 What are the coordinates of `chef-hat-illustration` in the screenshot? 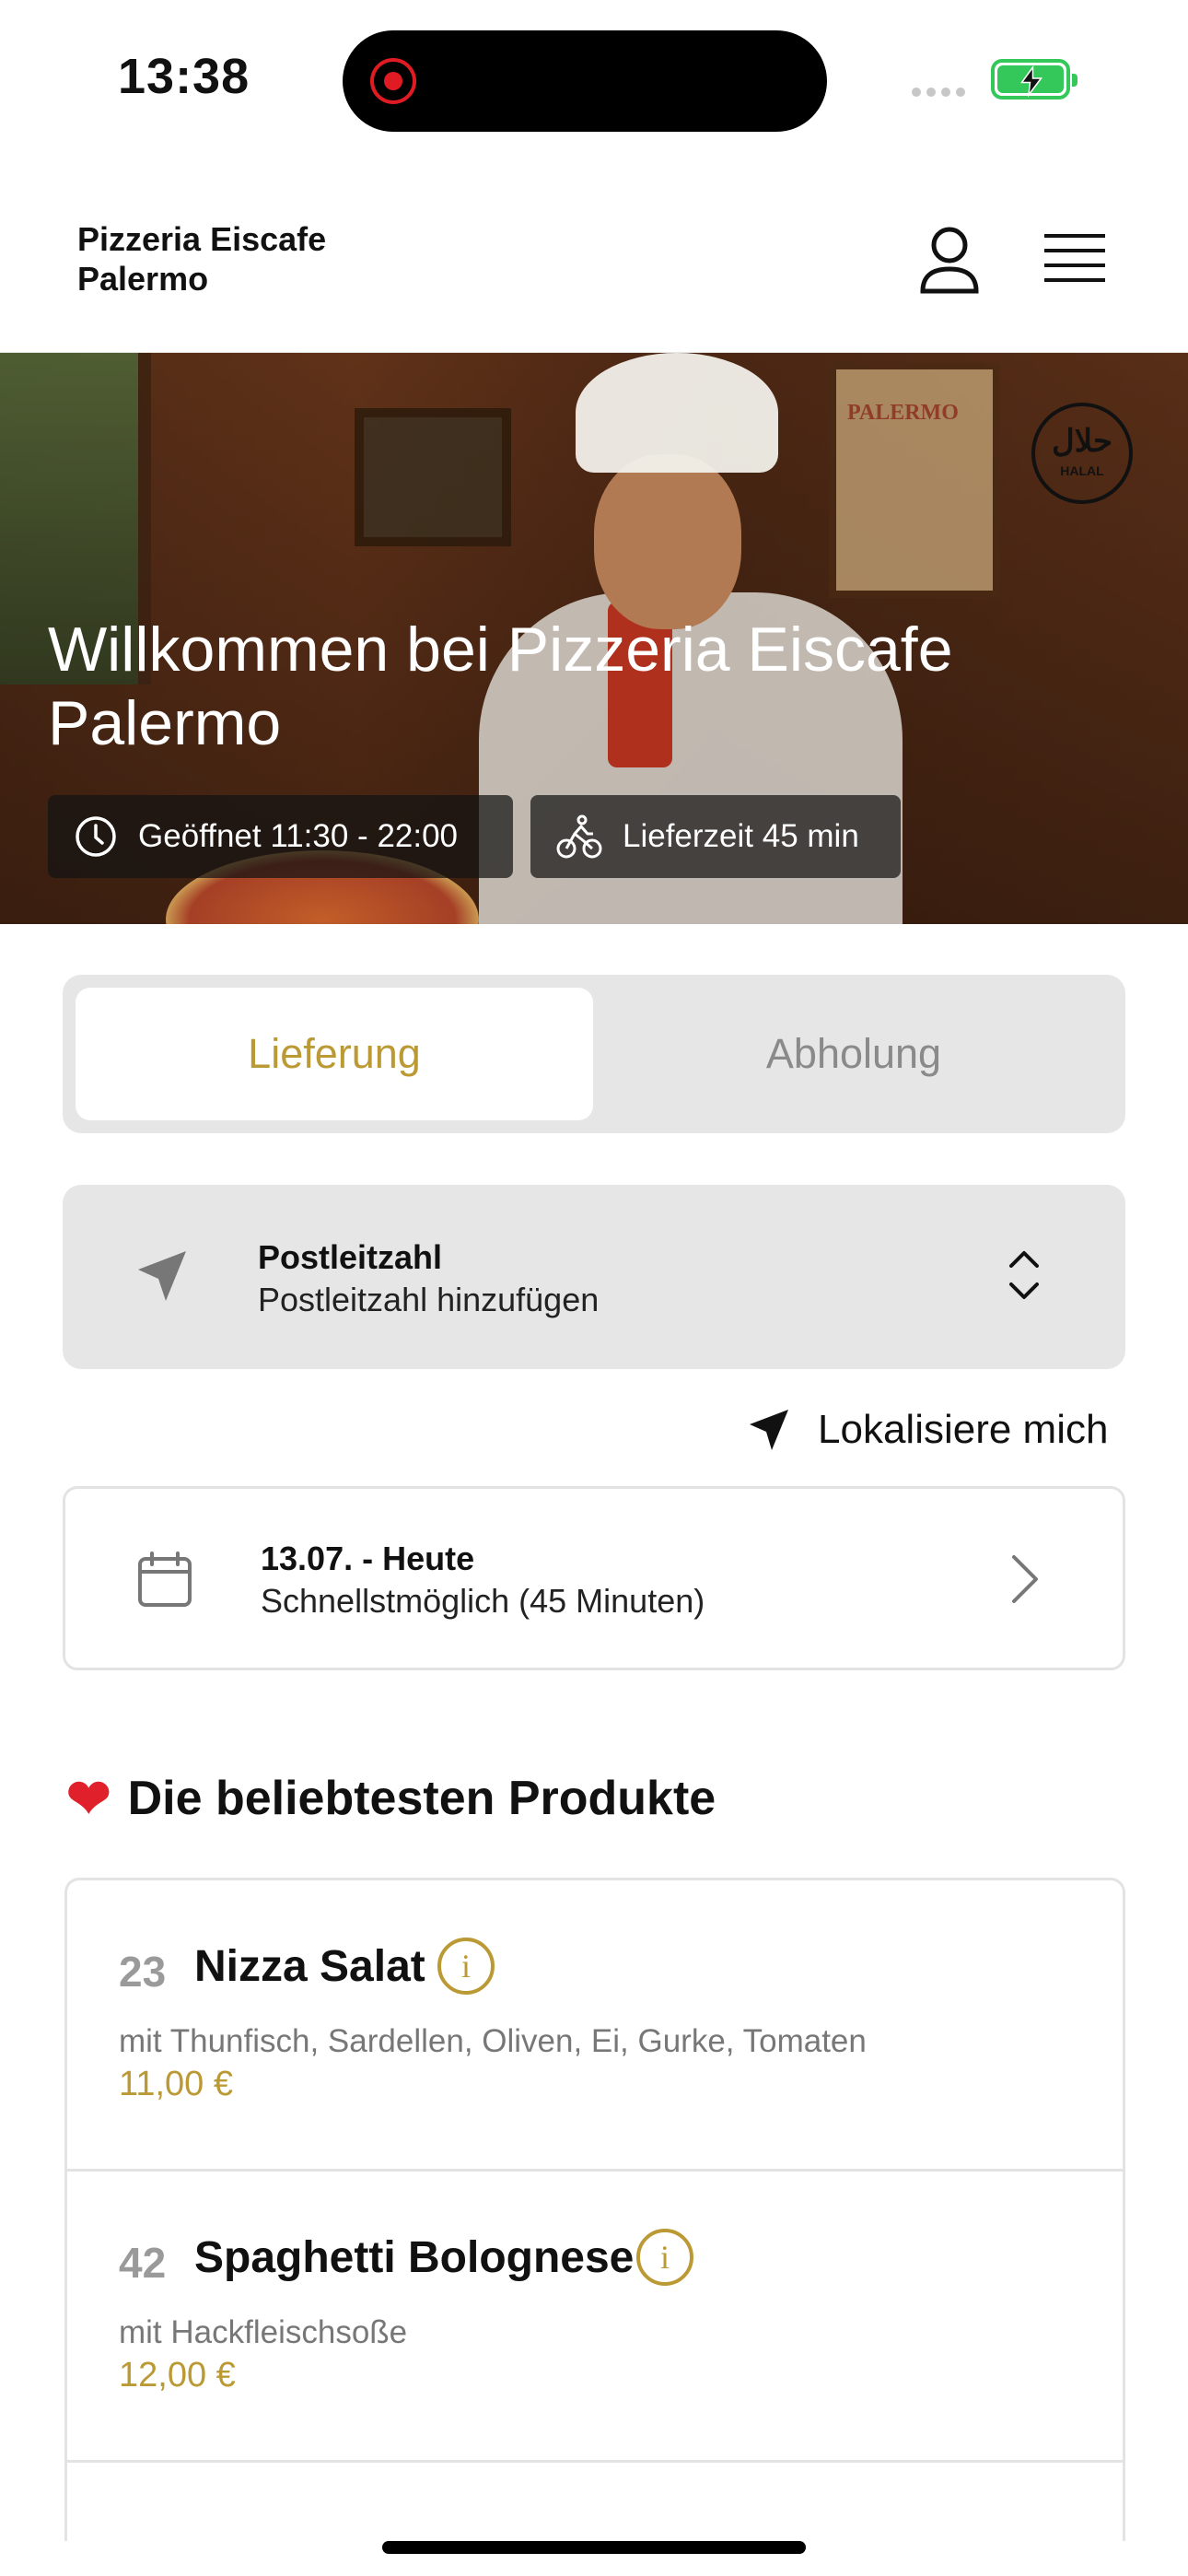 It's located at (677, 413).